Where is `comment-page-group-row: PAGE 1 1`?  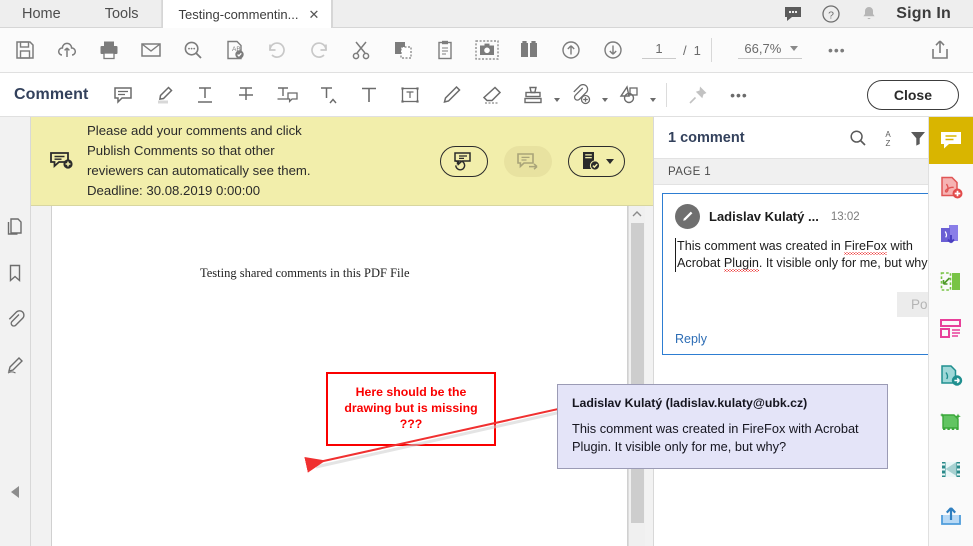 comment-page-group-row: PAGE 1 1 is located at coordinates (813, 172).